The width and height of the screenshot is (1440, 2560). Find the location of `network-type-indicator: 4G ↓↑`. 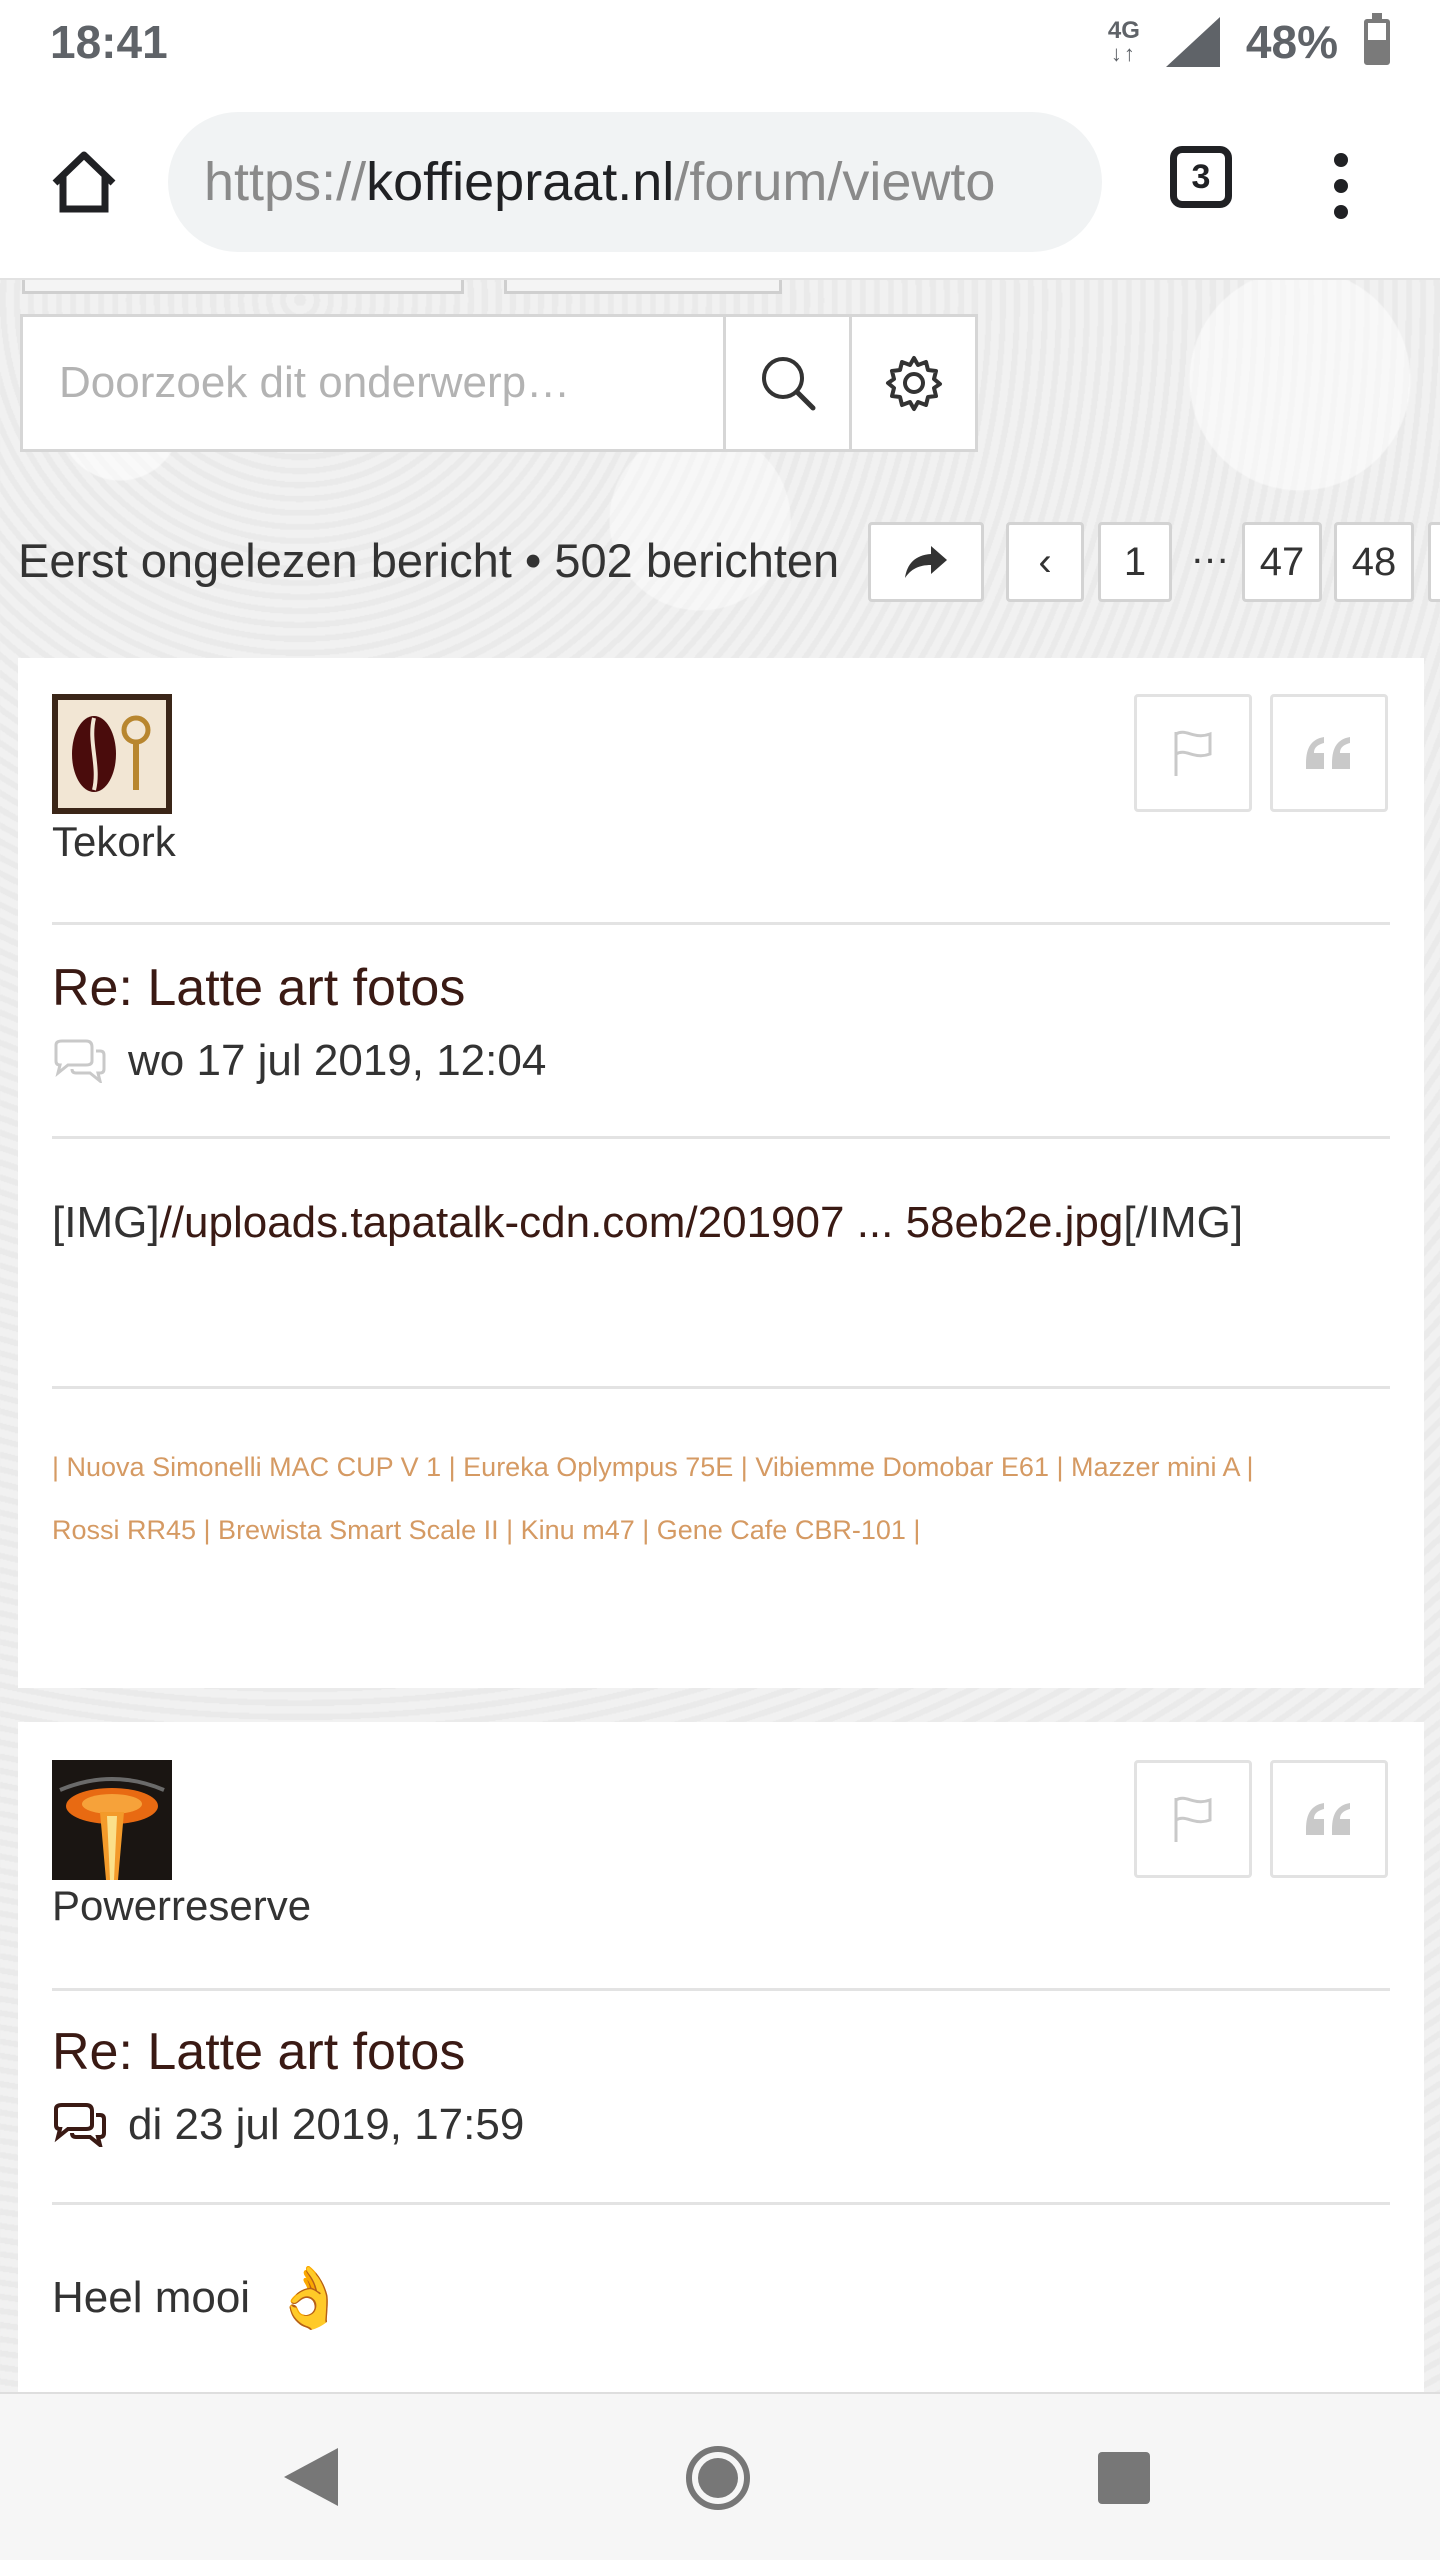

network-type-indicator: 4G ↓↑ is located at coordinates (1124, 42).